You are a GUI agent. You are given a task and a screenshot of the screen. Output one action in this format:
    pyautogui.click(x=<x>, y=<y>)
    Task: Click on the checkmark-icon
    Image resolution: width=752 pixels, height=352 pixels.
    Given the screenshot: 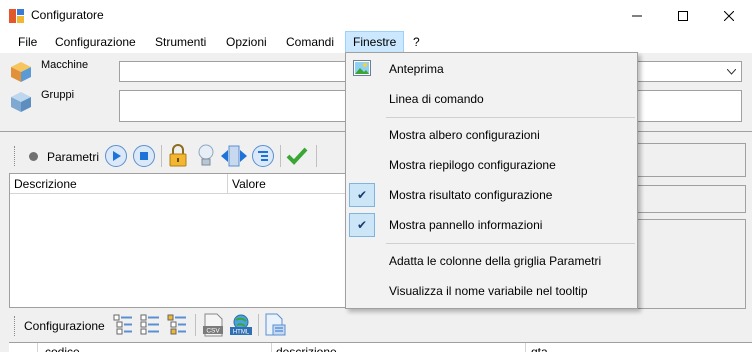 What is the action you would take?
    pyautogui.click(x=297, y=156)
    